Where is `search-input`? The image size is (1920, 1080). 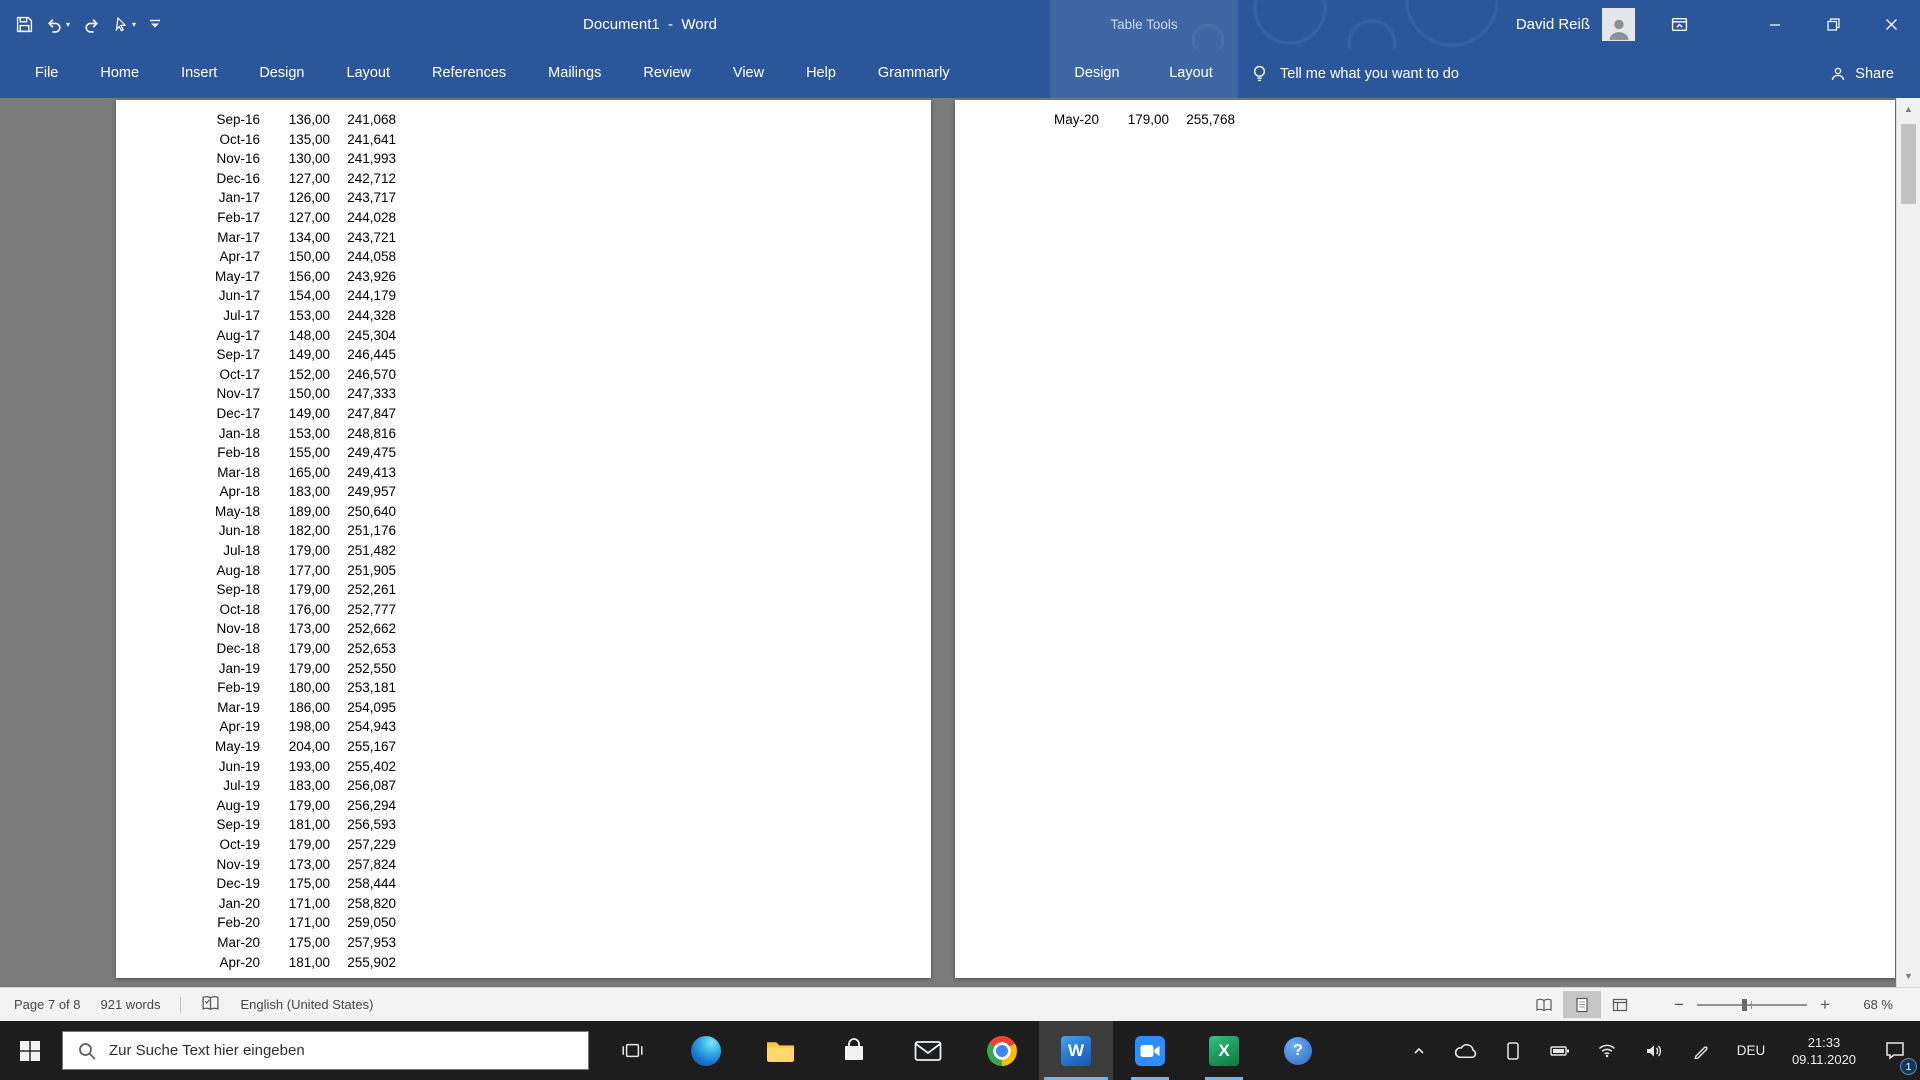 search-input is located at coordinates (348, 1050).